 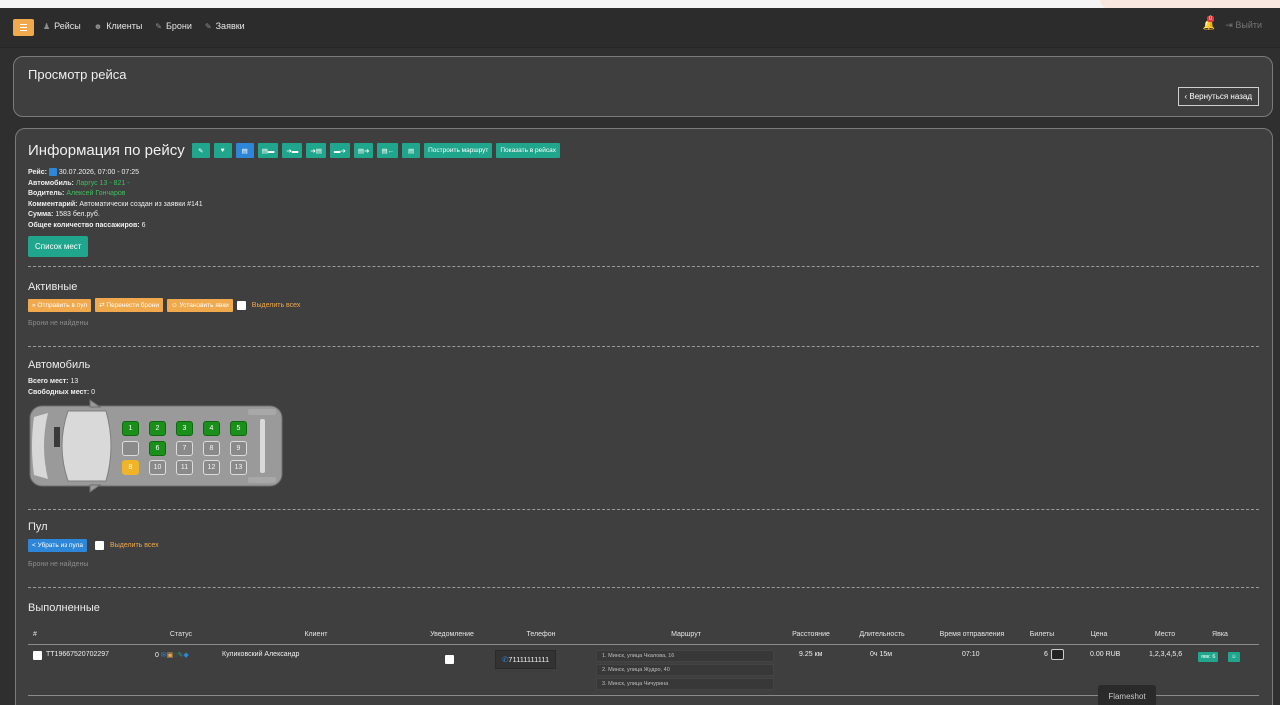 What do you see at coordinates (74, 381) in the screenshot?
I see `total-seats-value: 13` at bounding box center [74, 381].